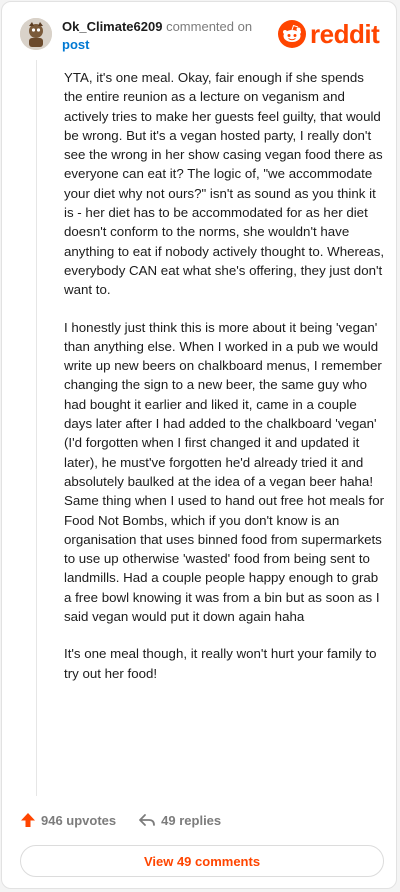 Image resolution: width=400 pixels, height=892 pixels. What do you see at coordinates (209, 26) in the screenshot?
I see `commented-on-text: commented on` at bounding box center [209, 26].